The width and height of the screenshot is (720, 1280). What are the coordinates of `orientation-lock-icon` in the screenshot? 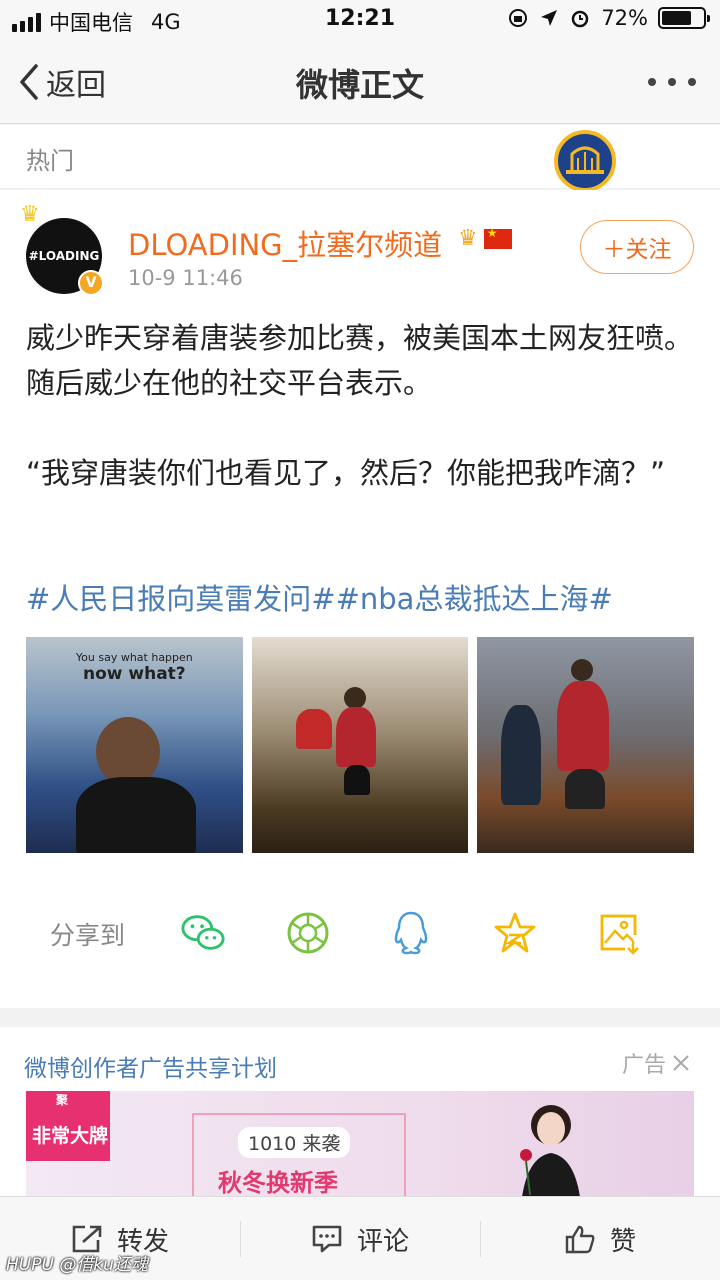 It's located at (518, 18).